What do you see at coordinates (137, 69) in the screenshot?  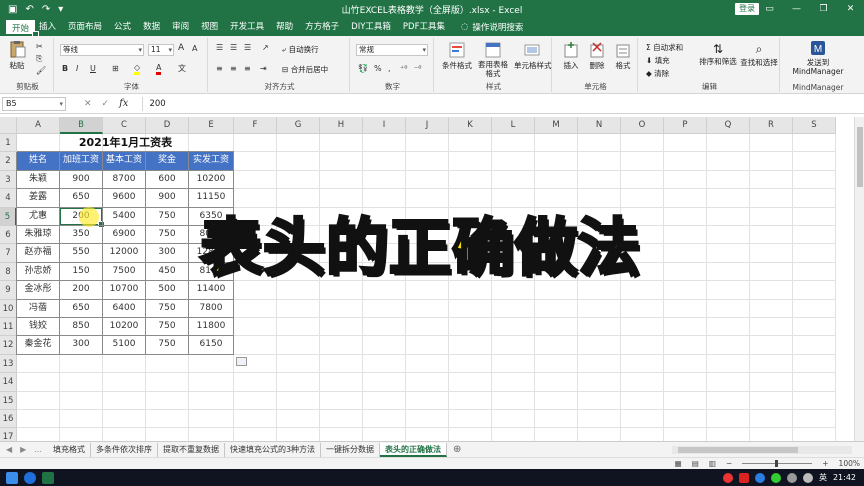 I see `fill-color-icon: ◇` at bounding box center [137, 69].